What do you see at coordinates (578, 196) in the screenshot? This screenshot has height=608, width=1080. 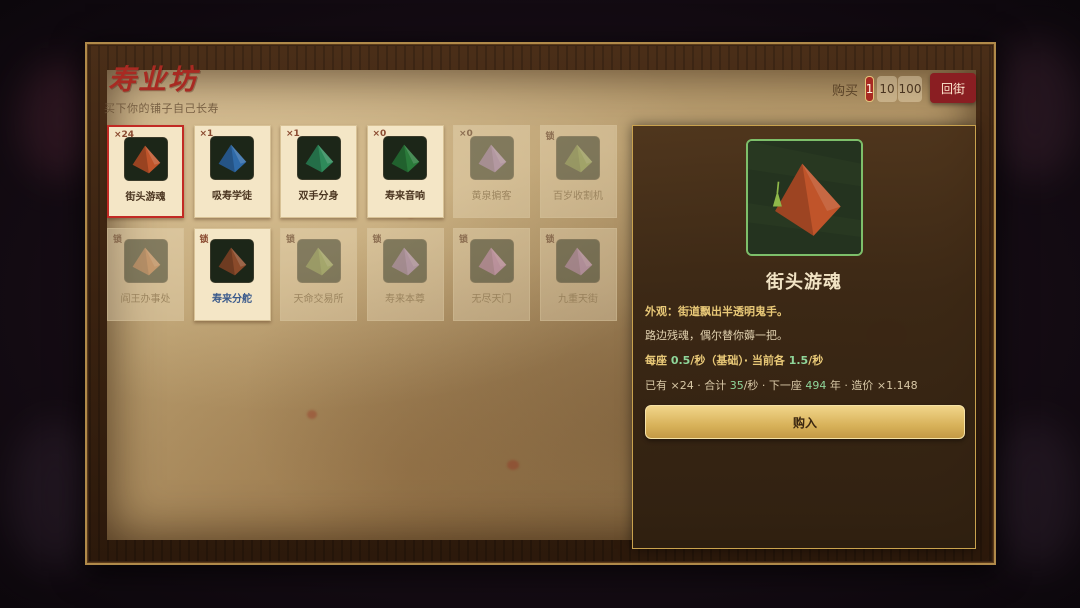 I see `card-name: 百岁收割机` at bounding box center [578, 196].